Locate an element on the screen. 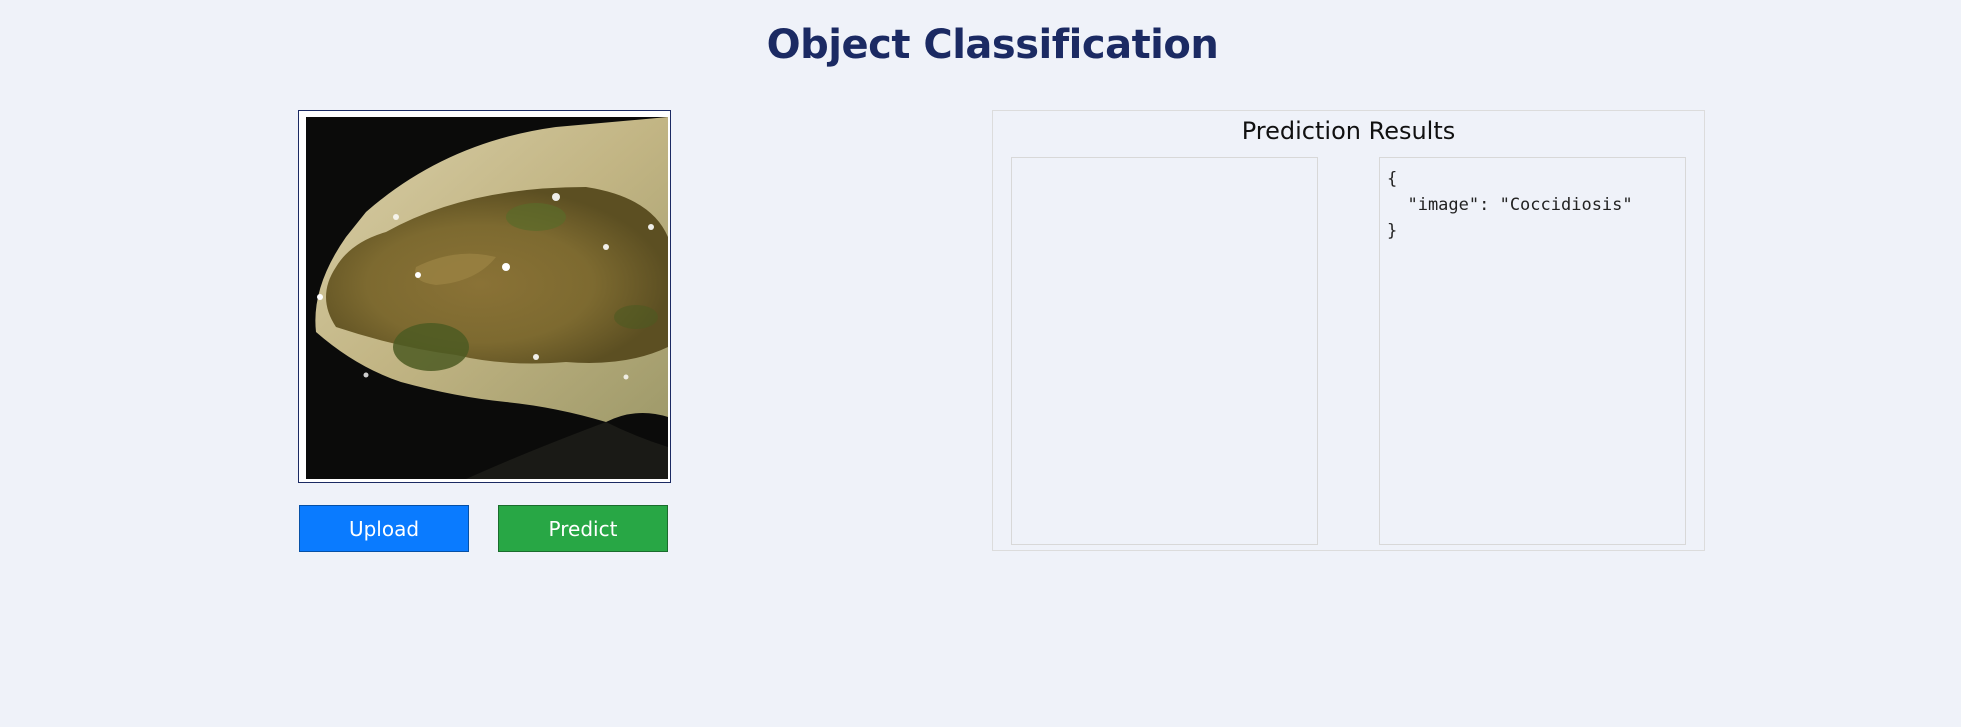  uploaded-image-preview is located at coordinates (484, 296).